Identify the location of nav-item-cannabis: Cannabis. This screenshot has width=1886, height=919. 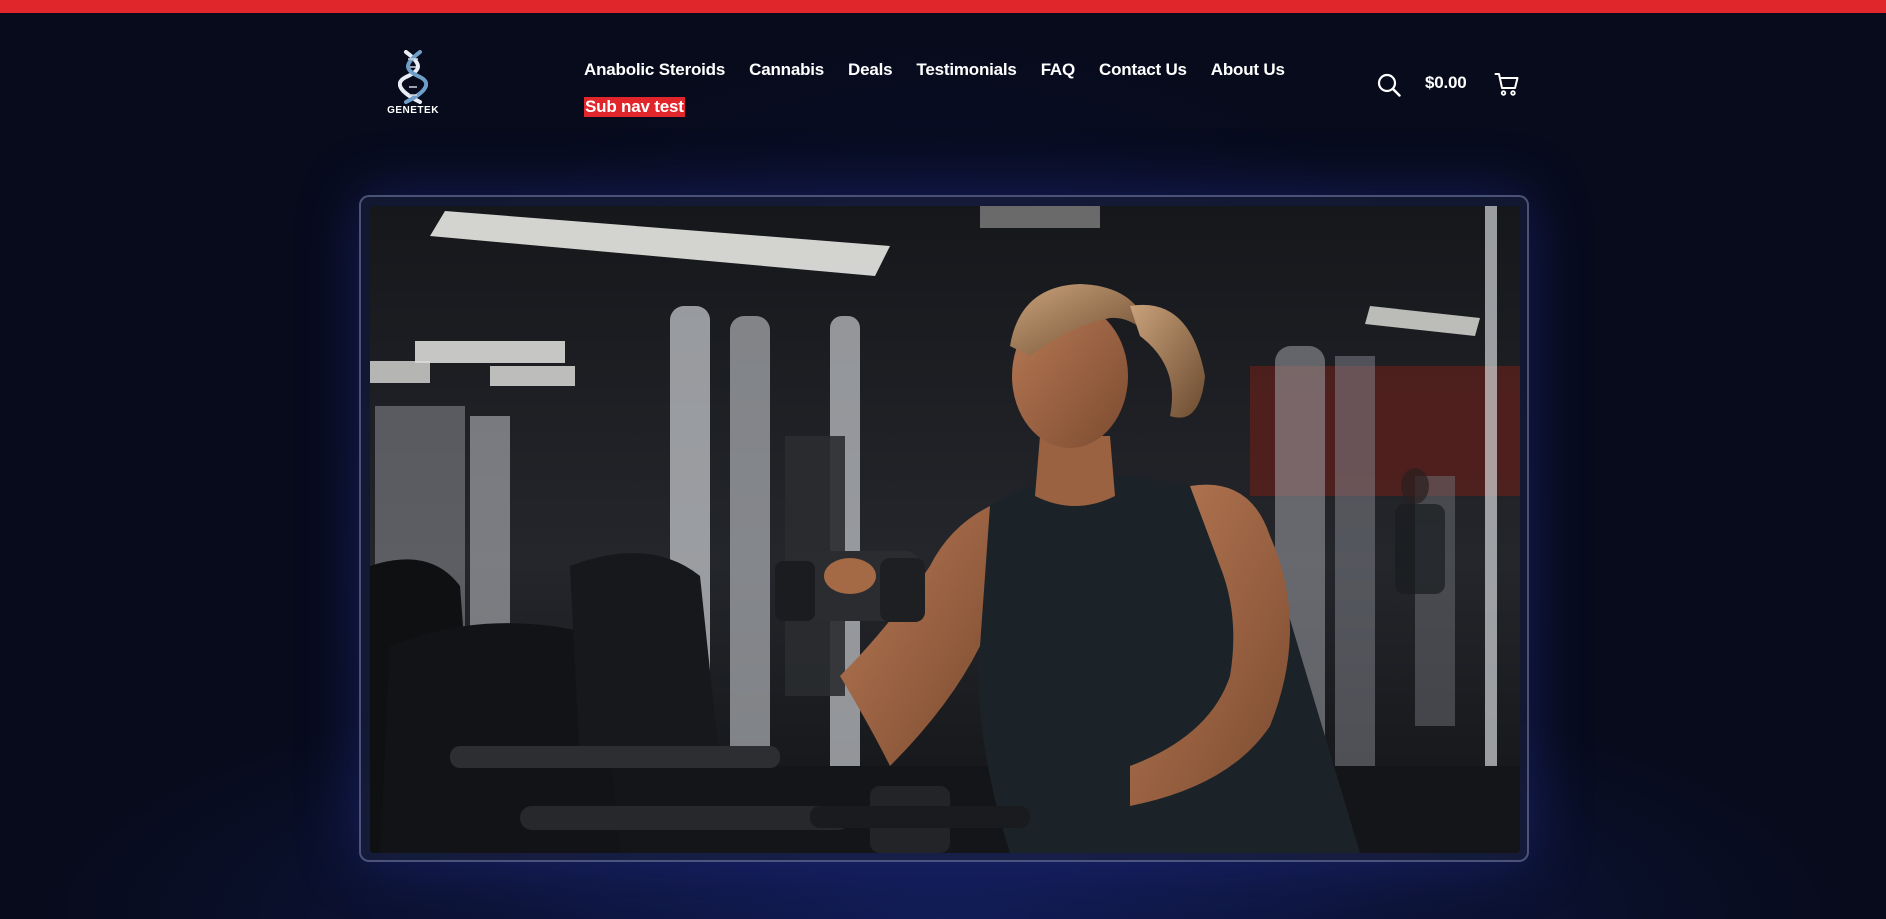
(786, 70).